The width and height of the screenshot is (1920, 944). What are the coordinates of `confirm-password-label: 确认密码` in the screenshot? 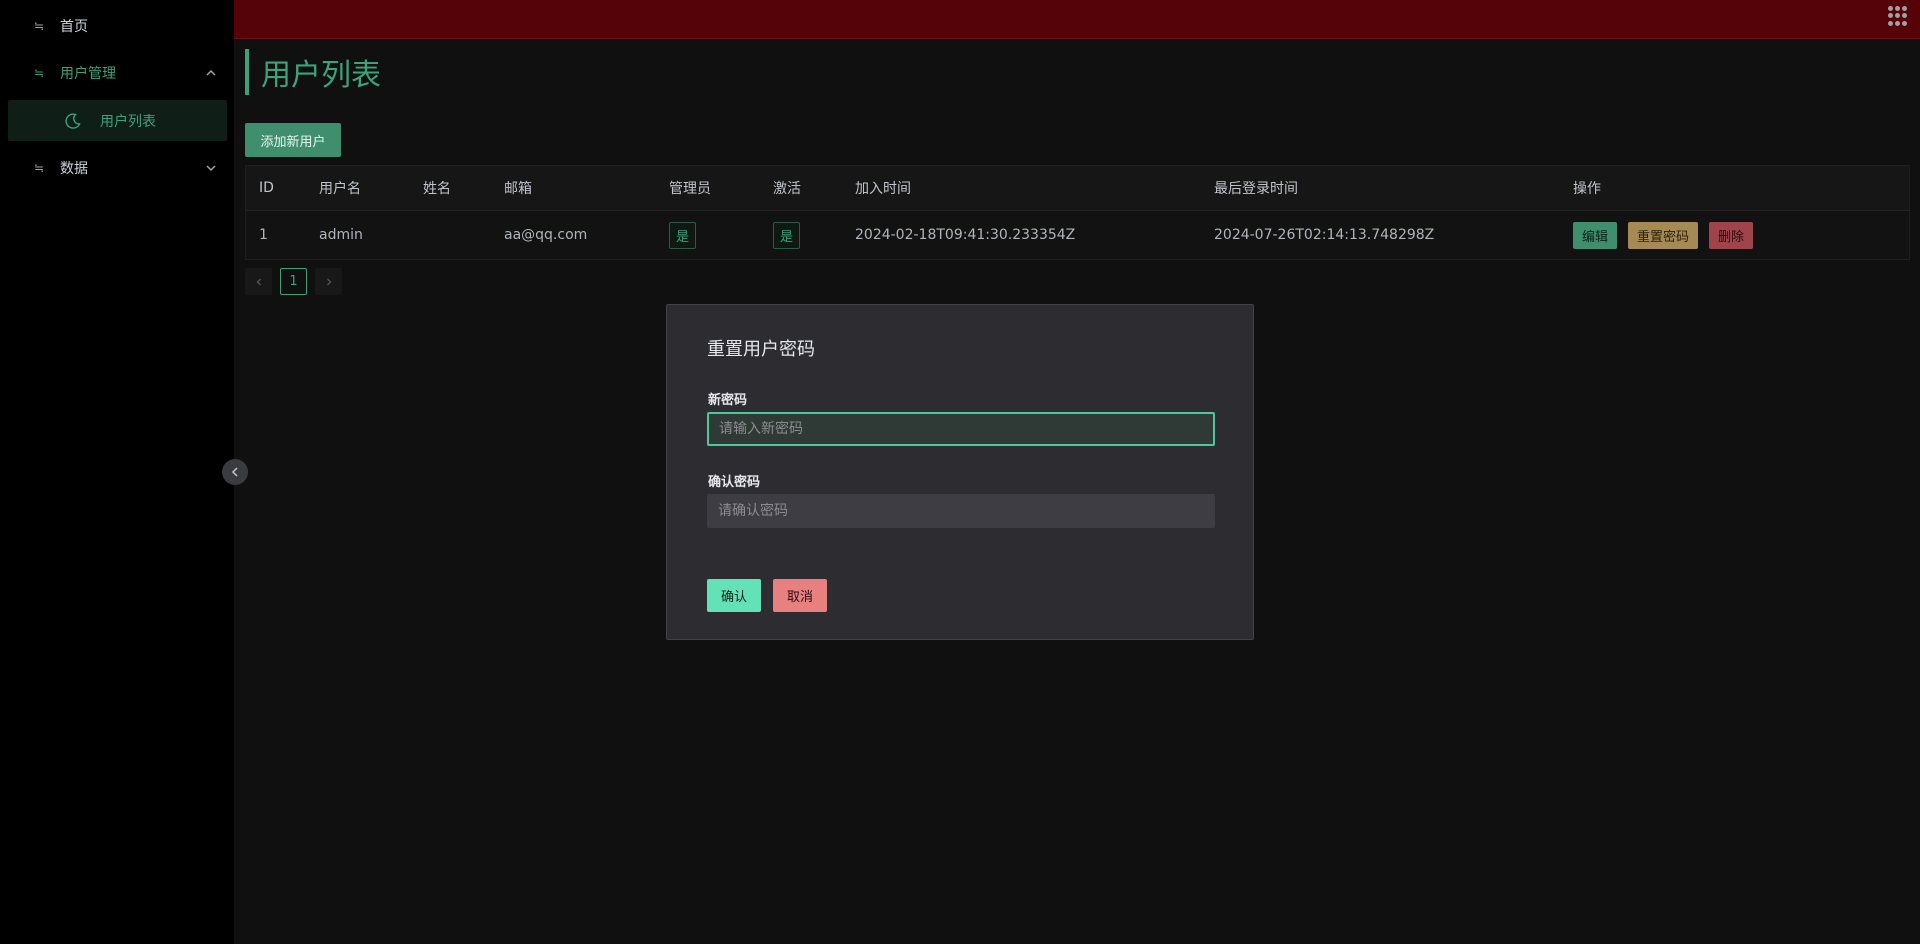 It's located at (734, 482).